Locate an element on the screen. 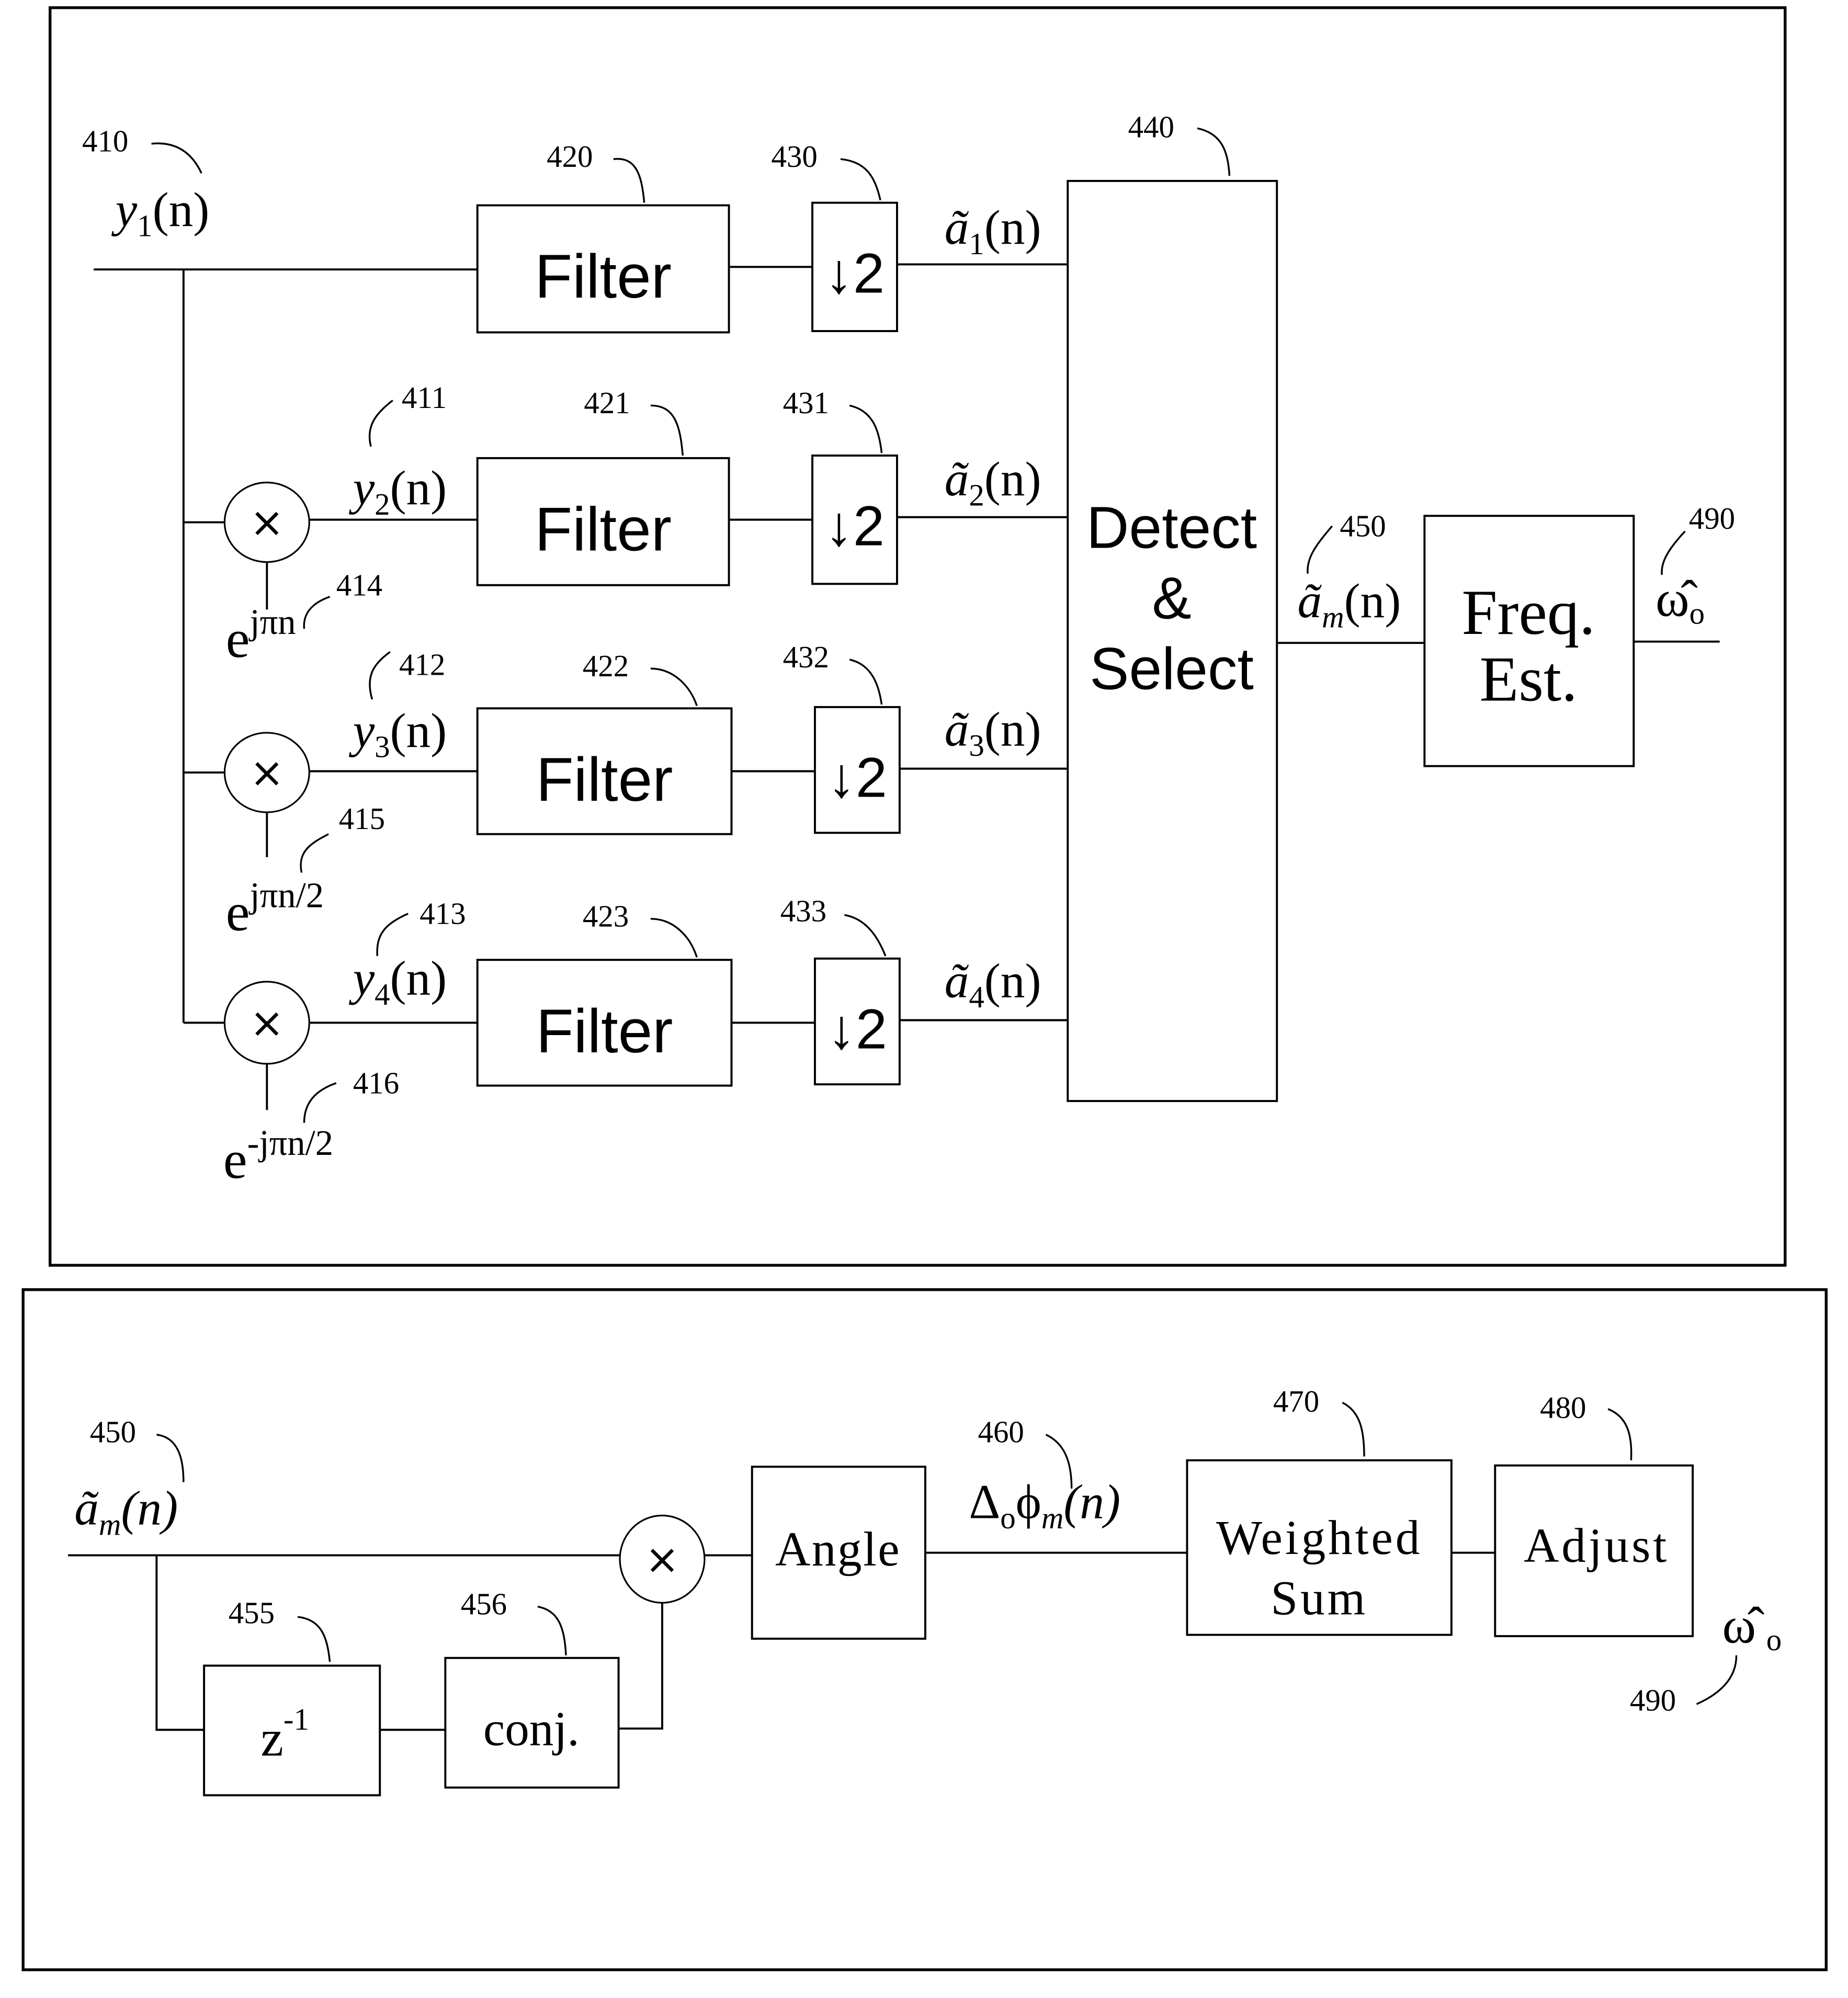 This screenshot has width=1848, height=1998. detect-select-block: Detect & Select 440 is located at coordinates (1172, 606).